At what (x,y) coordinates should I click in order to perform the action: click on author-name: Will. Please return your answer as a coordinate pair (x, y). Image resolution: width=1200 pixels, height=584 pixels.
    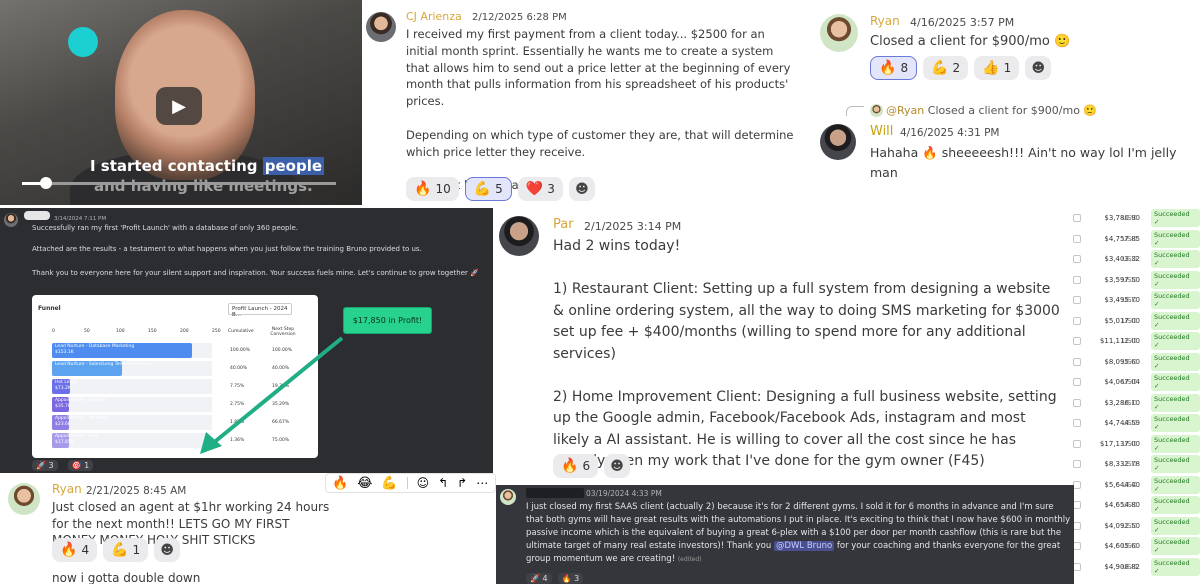
    Looking at the image, I should click on (881, 131).